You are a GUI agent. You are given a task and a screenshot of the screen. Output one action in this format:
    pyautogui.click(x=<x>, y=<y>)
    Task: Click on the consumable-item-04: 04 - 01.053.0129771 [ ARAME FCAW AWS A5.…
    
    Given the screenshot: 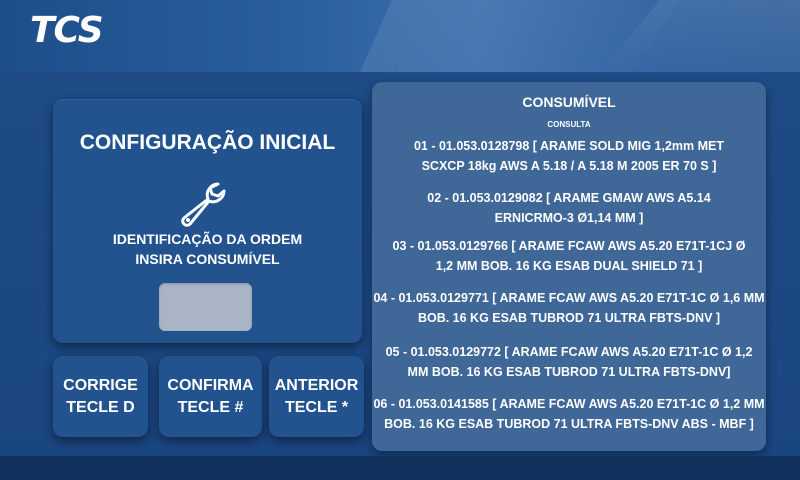 What is the action you would take?
    pyautogui.click(x=569, y=308)
    